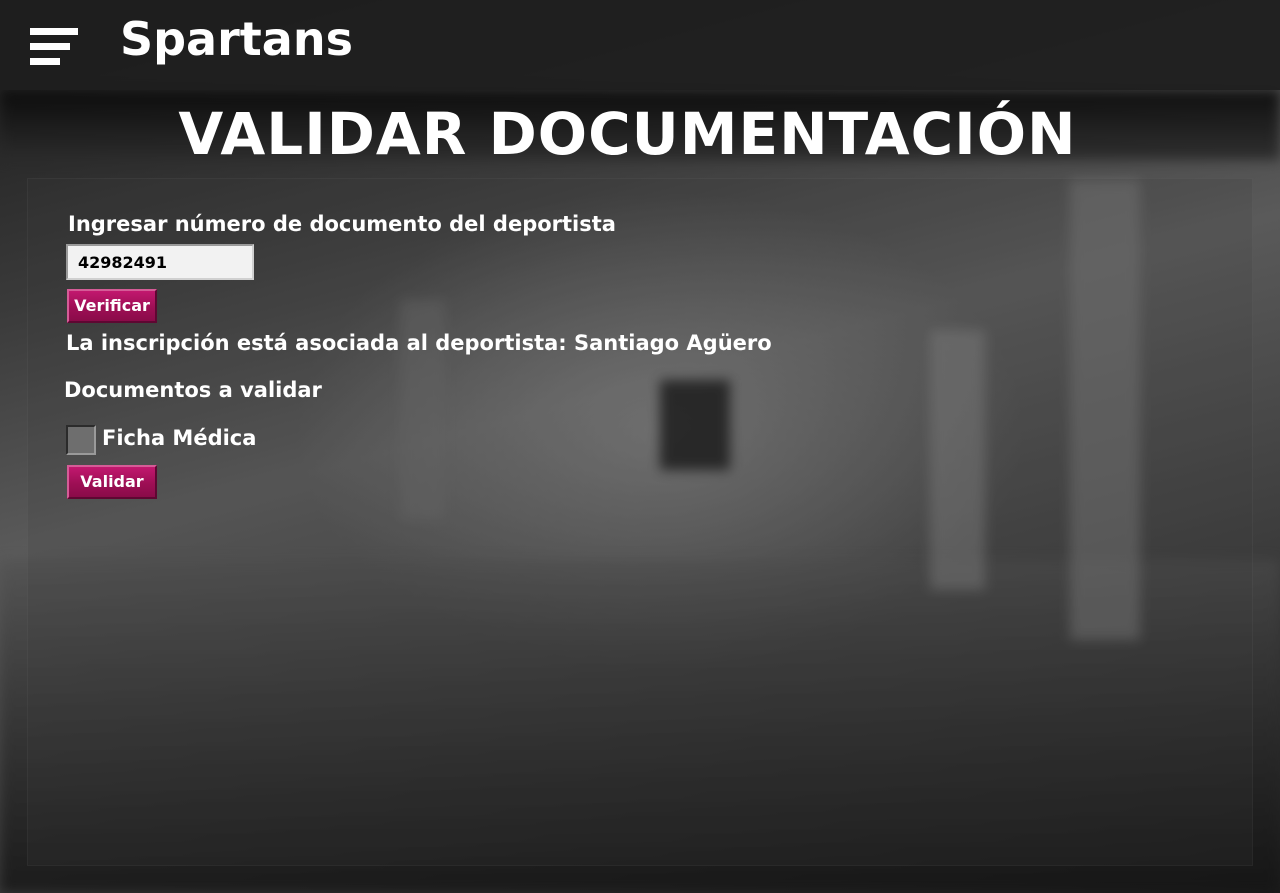  What do you see at coordinates (627, 134) in the screenshot?
I see `page-title: VALIDAR DOCUMENTACIÓN` at bounding box center [627, 134].